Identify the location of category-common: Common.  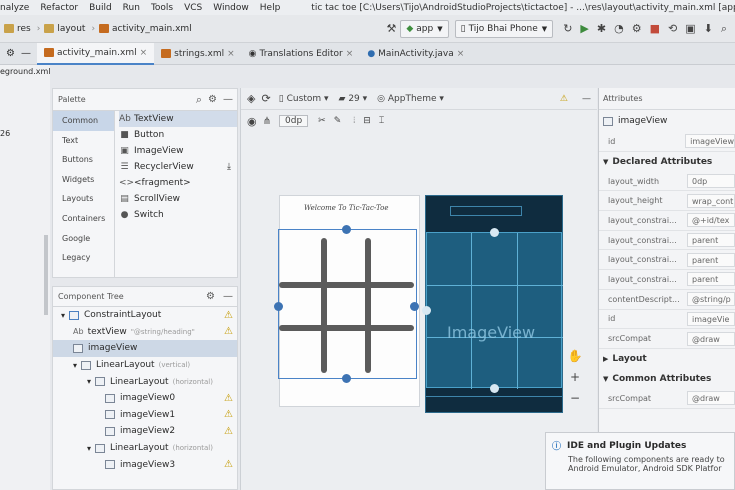
(83, 121).